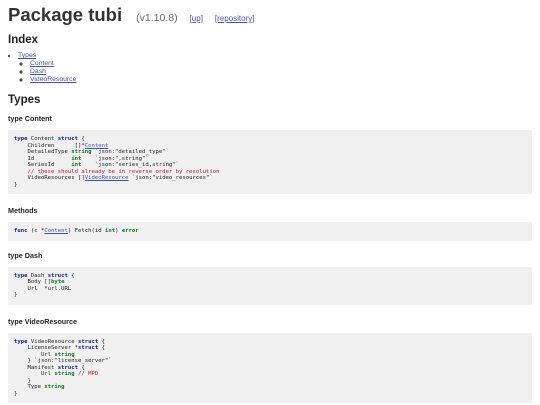 This screenshot has width=540, height=405. I want to click on page-title: Package tubi, so click(65, 14).